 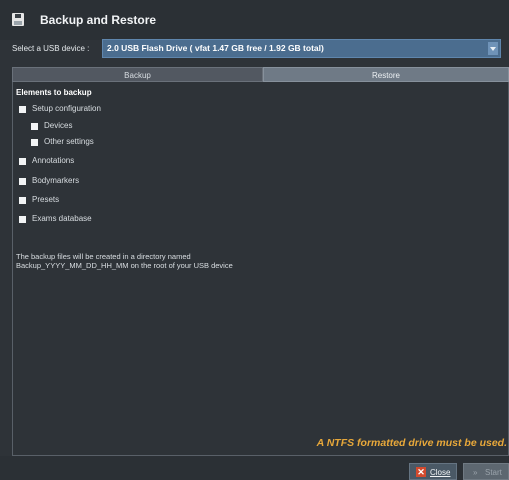 What do you see at coordinates (69, 141) in the screenshot?
I see `checkbox-label: Other settings` at bounding box center [69, 141].